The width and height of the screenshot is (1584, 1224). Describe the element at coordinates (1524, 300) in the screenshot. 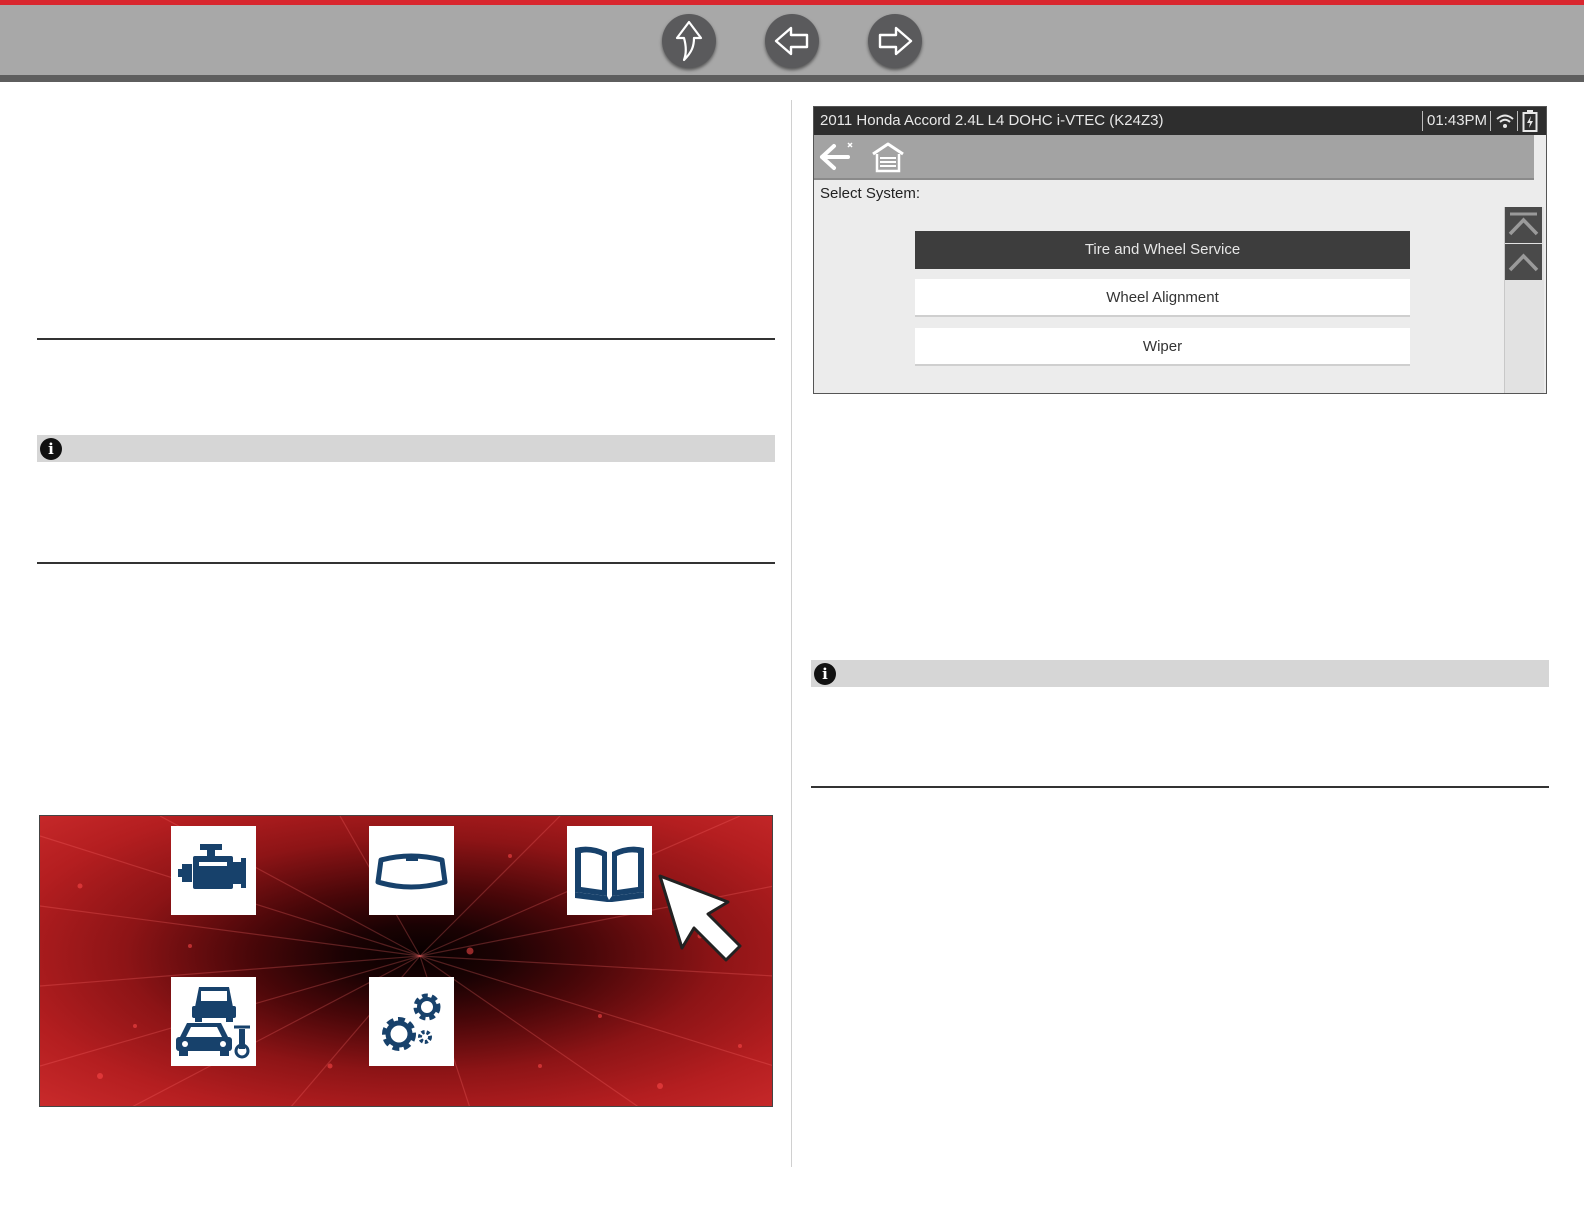

I see `scrollbar` at that location.